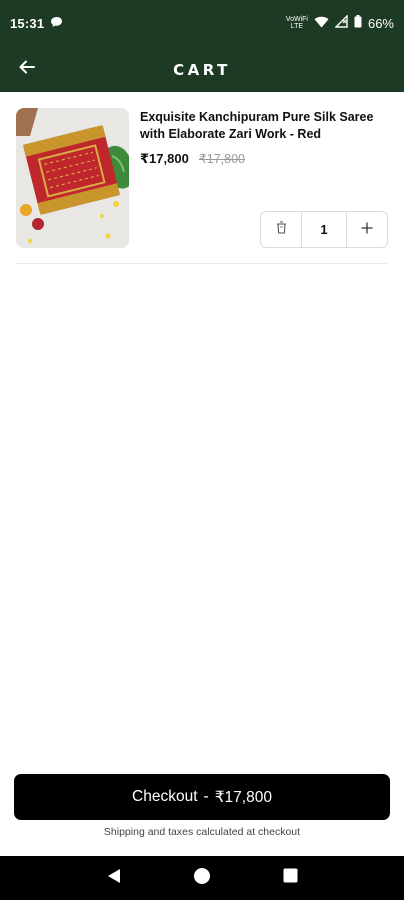 The image size is (404, 900). Describe the element at coordinates (164, 158) in the screenshot. I see `product-price: ₹17,800` at that location.